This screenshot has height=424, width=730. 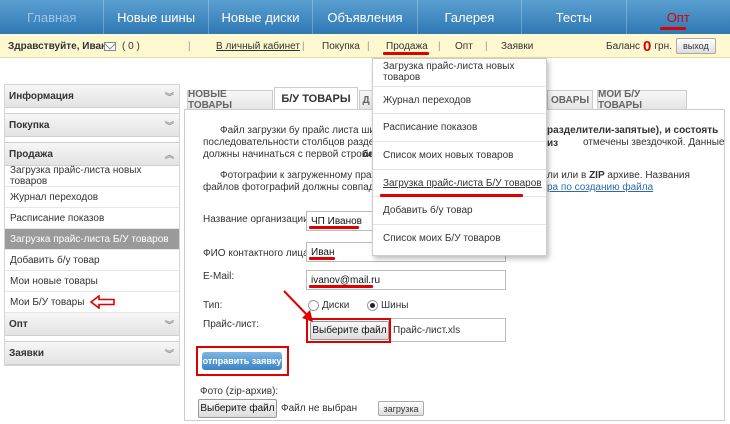 What do you see at coordinates (470, 17) in the screenshot?
I see `nav-item-gallery: Галерея` at bounding box center [470, 17].